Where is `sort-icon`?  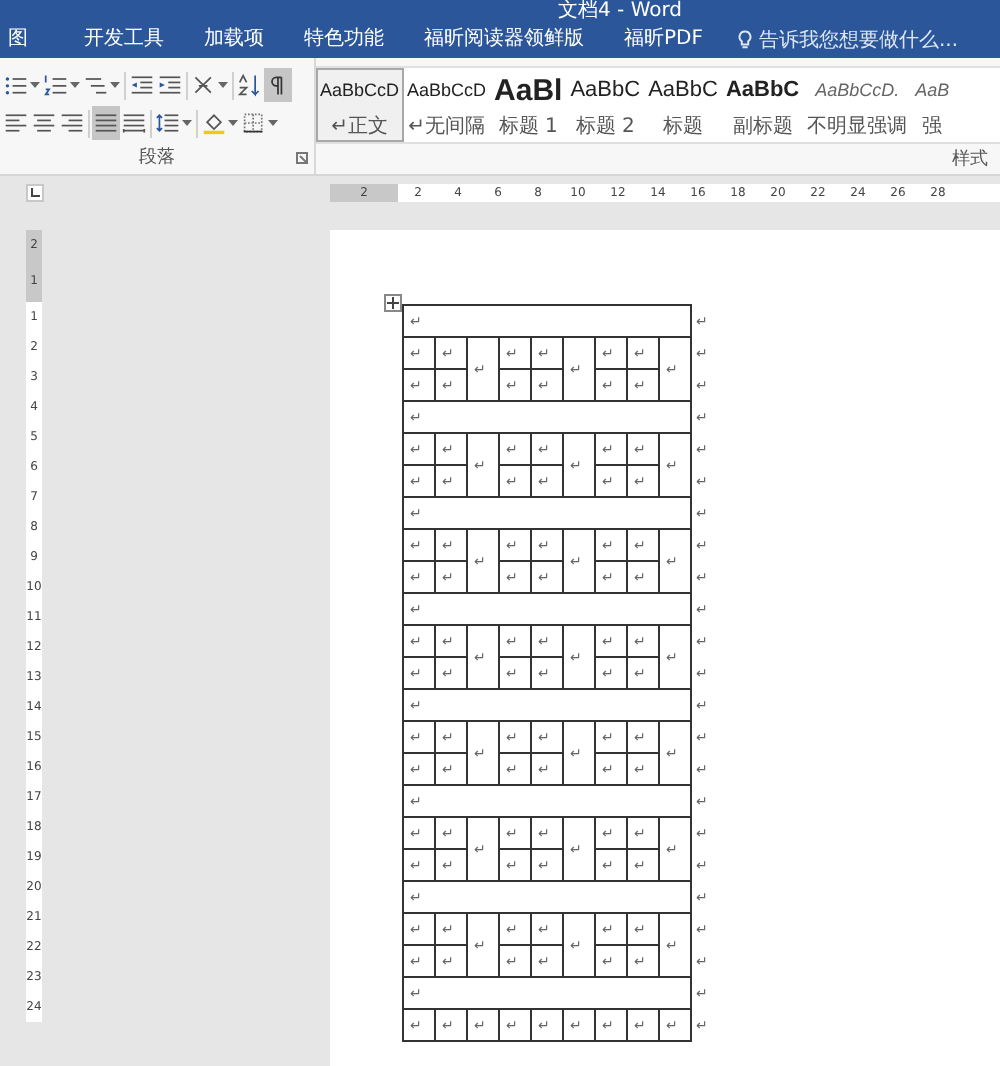
sort-icon is located at coordinates (250, 85).